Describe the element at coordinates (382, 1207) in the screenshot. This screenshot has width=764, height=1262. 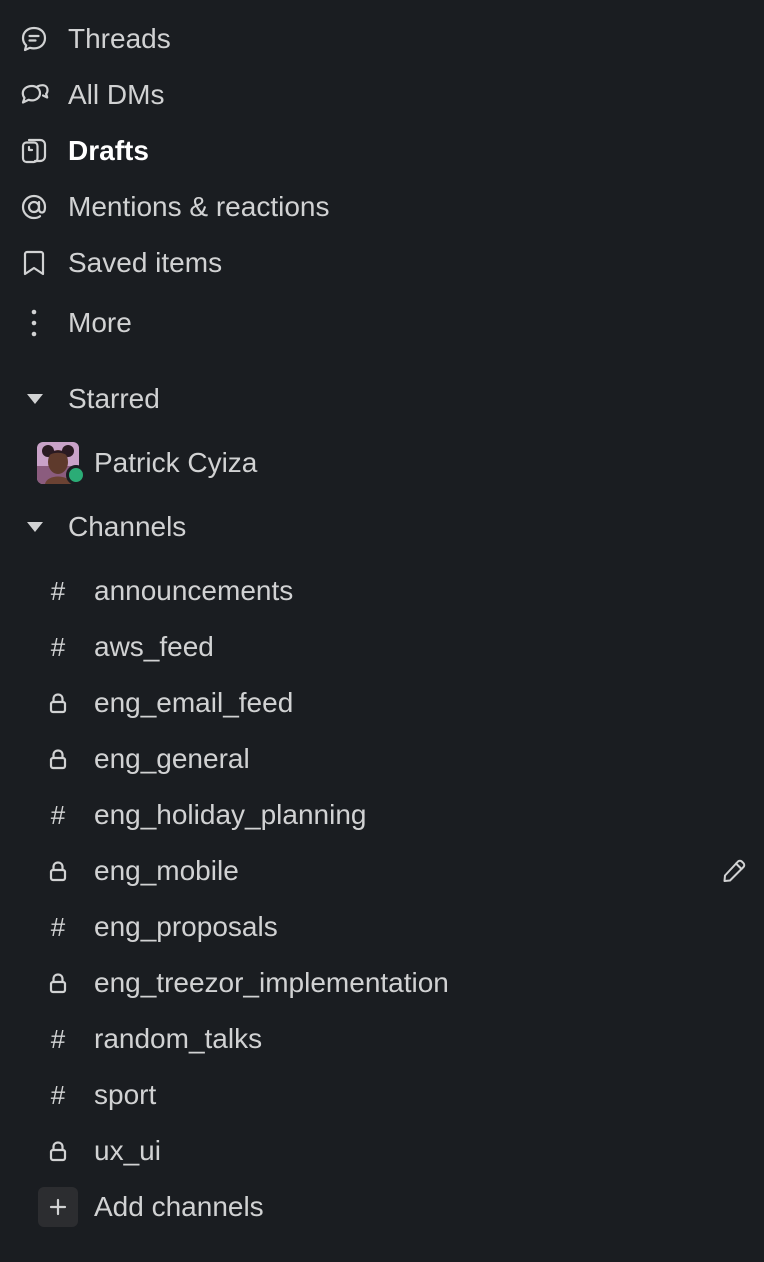
I see `add-channels-button: Add channels` at that location.